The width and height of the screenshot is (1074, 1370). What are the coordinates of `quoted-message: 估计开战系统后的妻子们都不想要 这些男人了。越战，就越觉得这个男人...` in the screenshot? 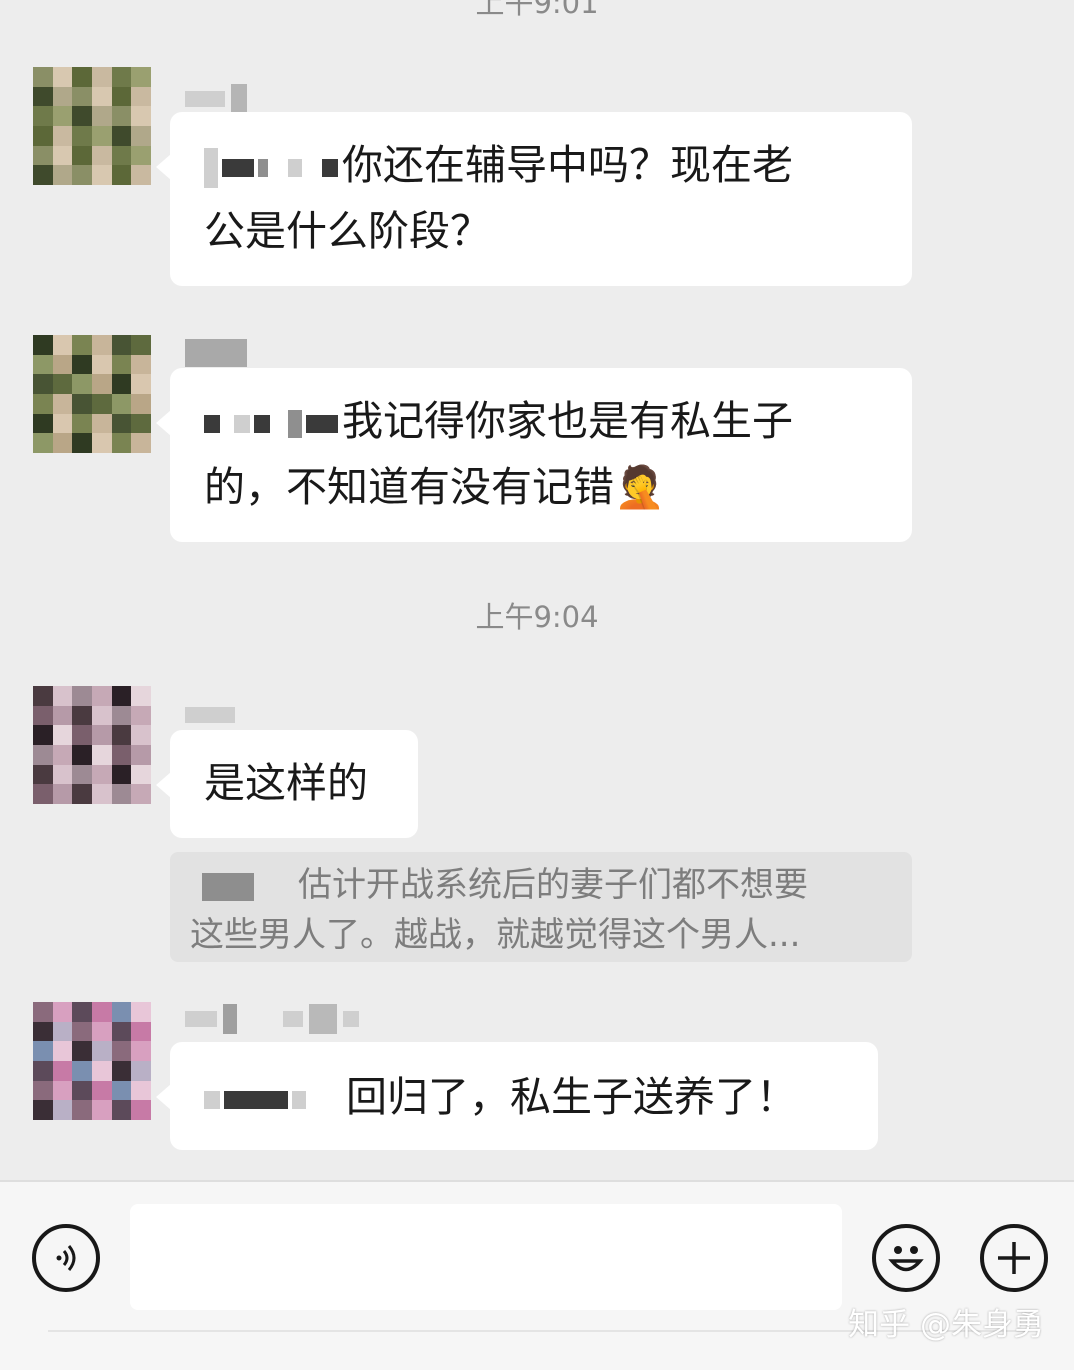 It's located at (541, 907).